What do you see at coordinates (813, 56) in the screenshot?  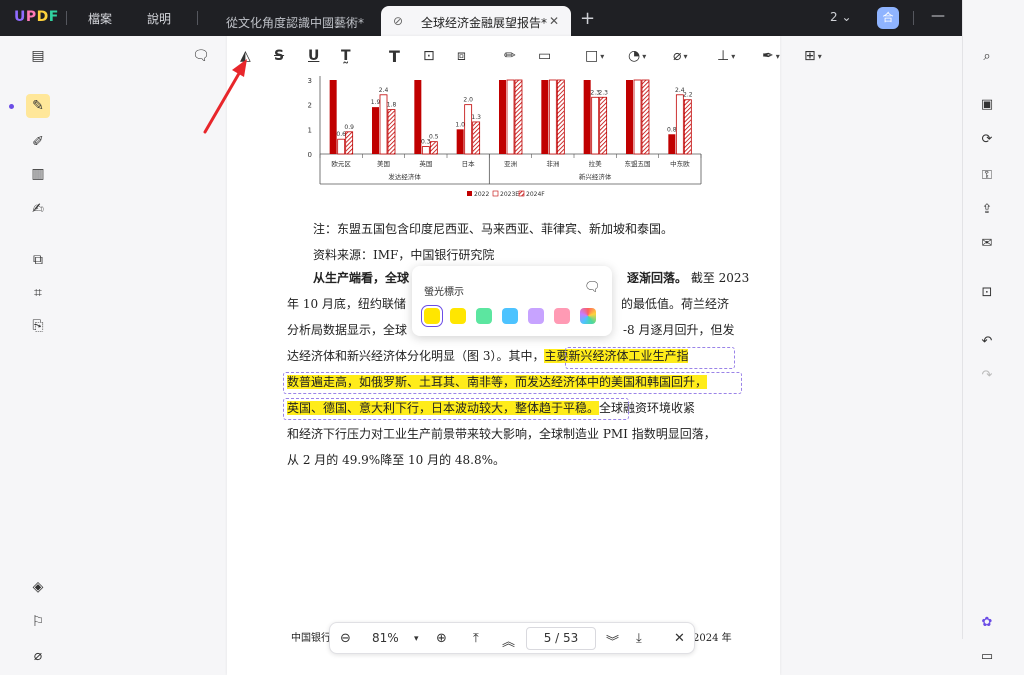 I see `measure-icon: ⊞` at bounding box center [813, 56].